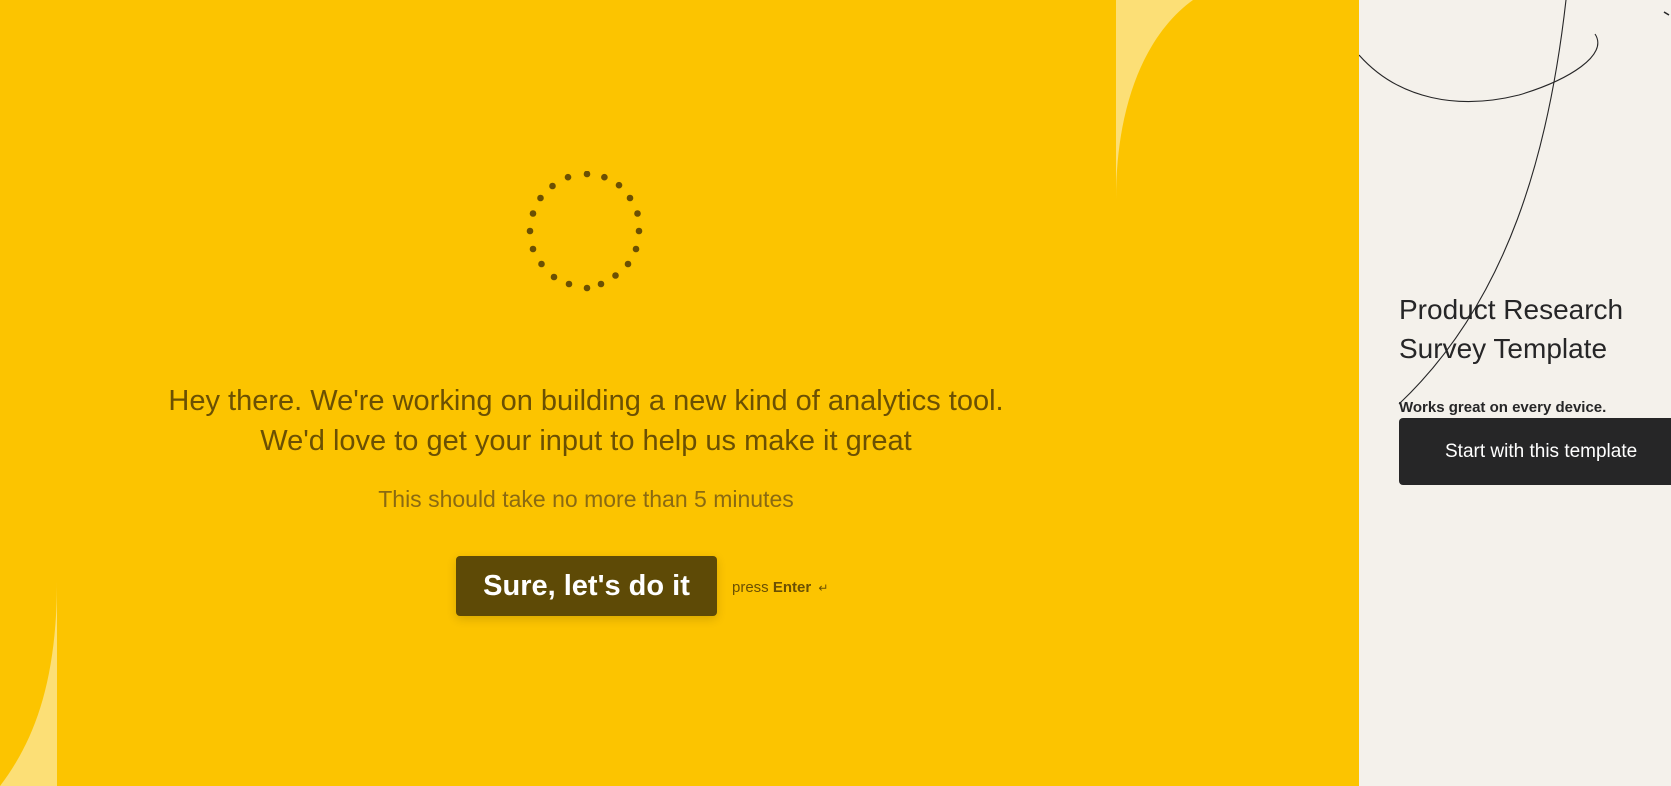 The image size is (1671, 786). What do you see at coordinates (586, 499) in the screenshot?
I see `duration-note: This should take no more than 5 minutes` at bounding box center [586, 499].